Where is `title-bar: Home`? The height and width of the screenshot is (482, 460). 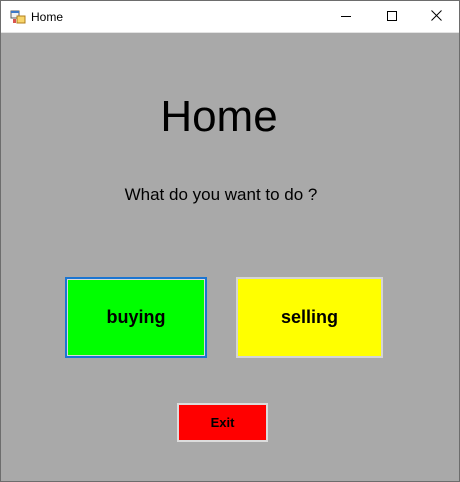 title-bar: Home is located at coordinates (230, 17).